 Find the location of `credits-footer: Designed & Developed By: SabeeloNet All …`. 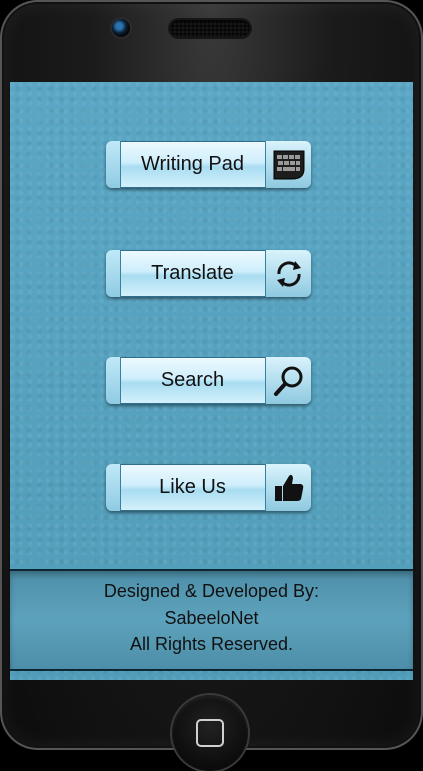

credits-footer: Designed & Developed By: SabeeloNet All … is located at coordinates (211, 620).